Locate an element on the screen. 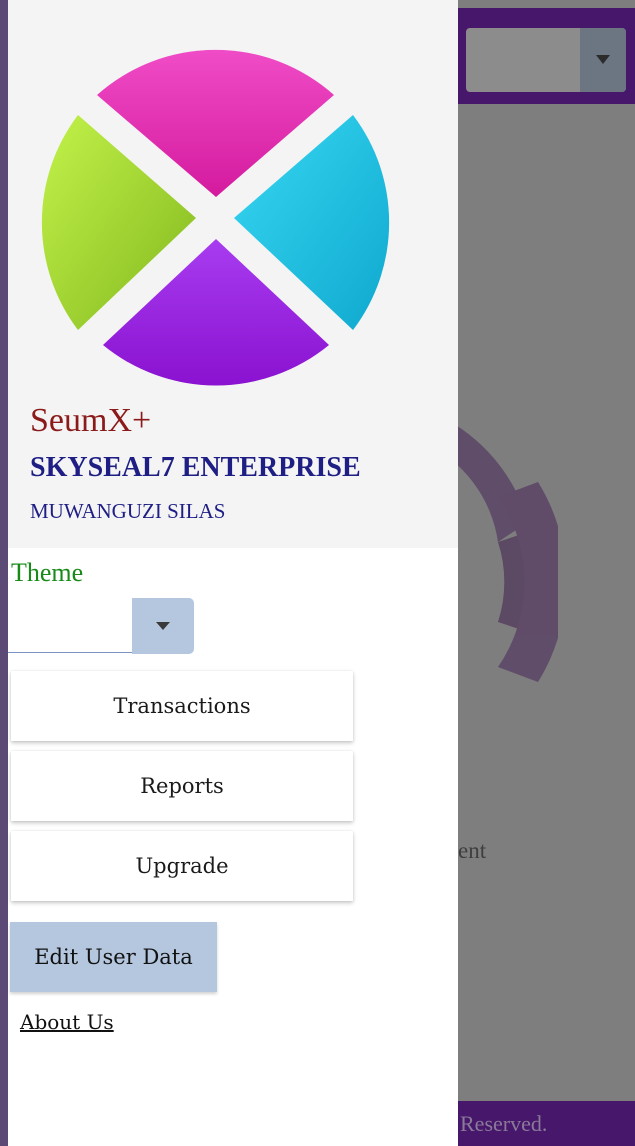 Image resolution: width=635 pixels, height=1146 pixels. left-edge-strip is located at coordinates (4, 573).